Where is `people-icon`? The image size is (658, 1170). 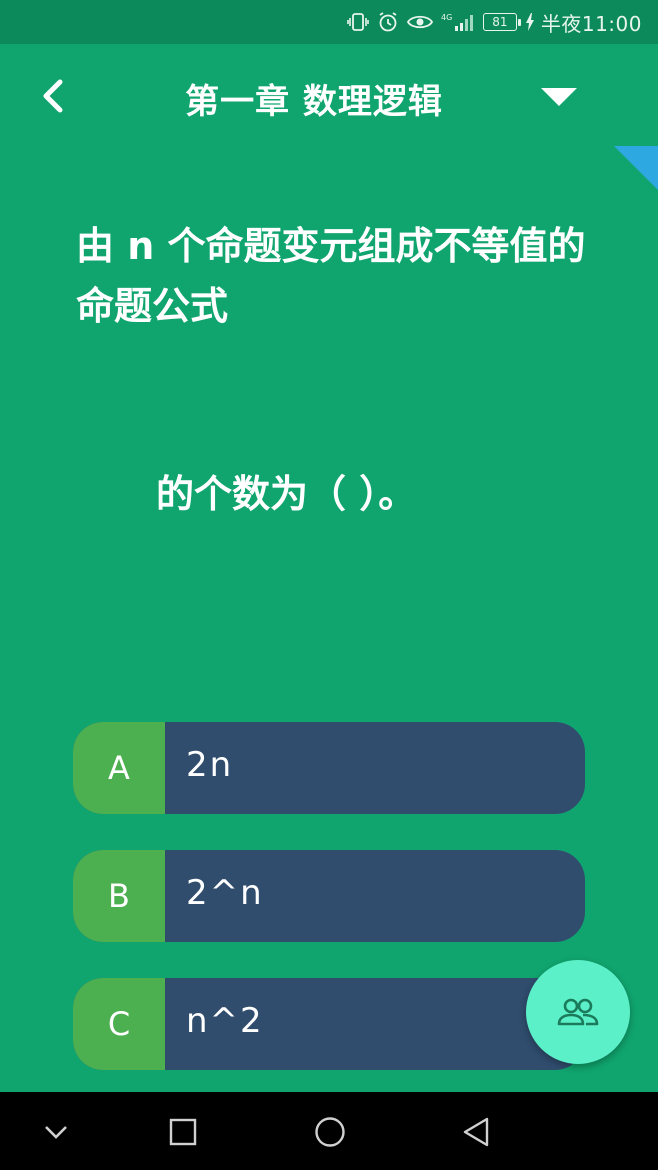
people-icon is located at coordinates (578, 1012).